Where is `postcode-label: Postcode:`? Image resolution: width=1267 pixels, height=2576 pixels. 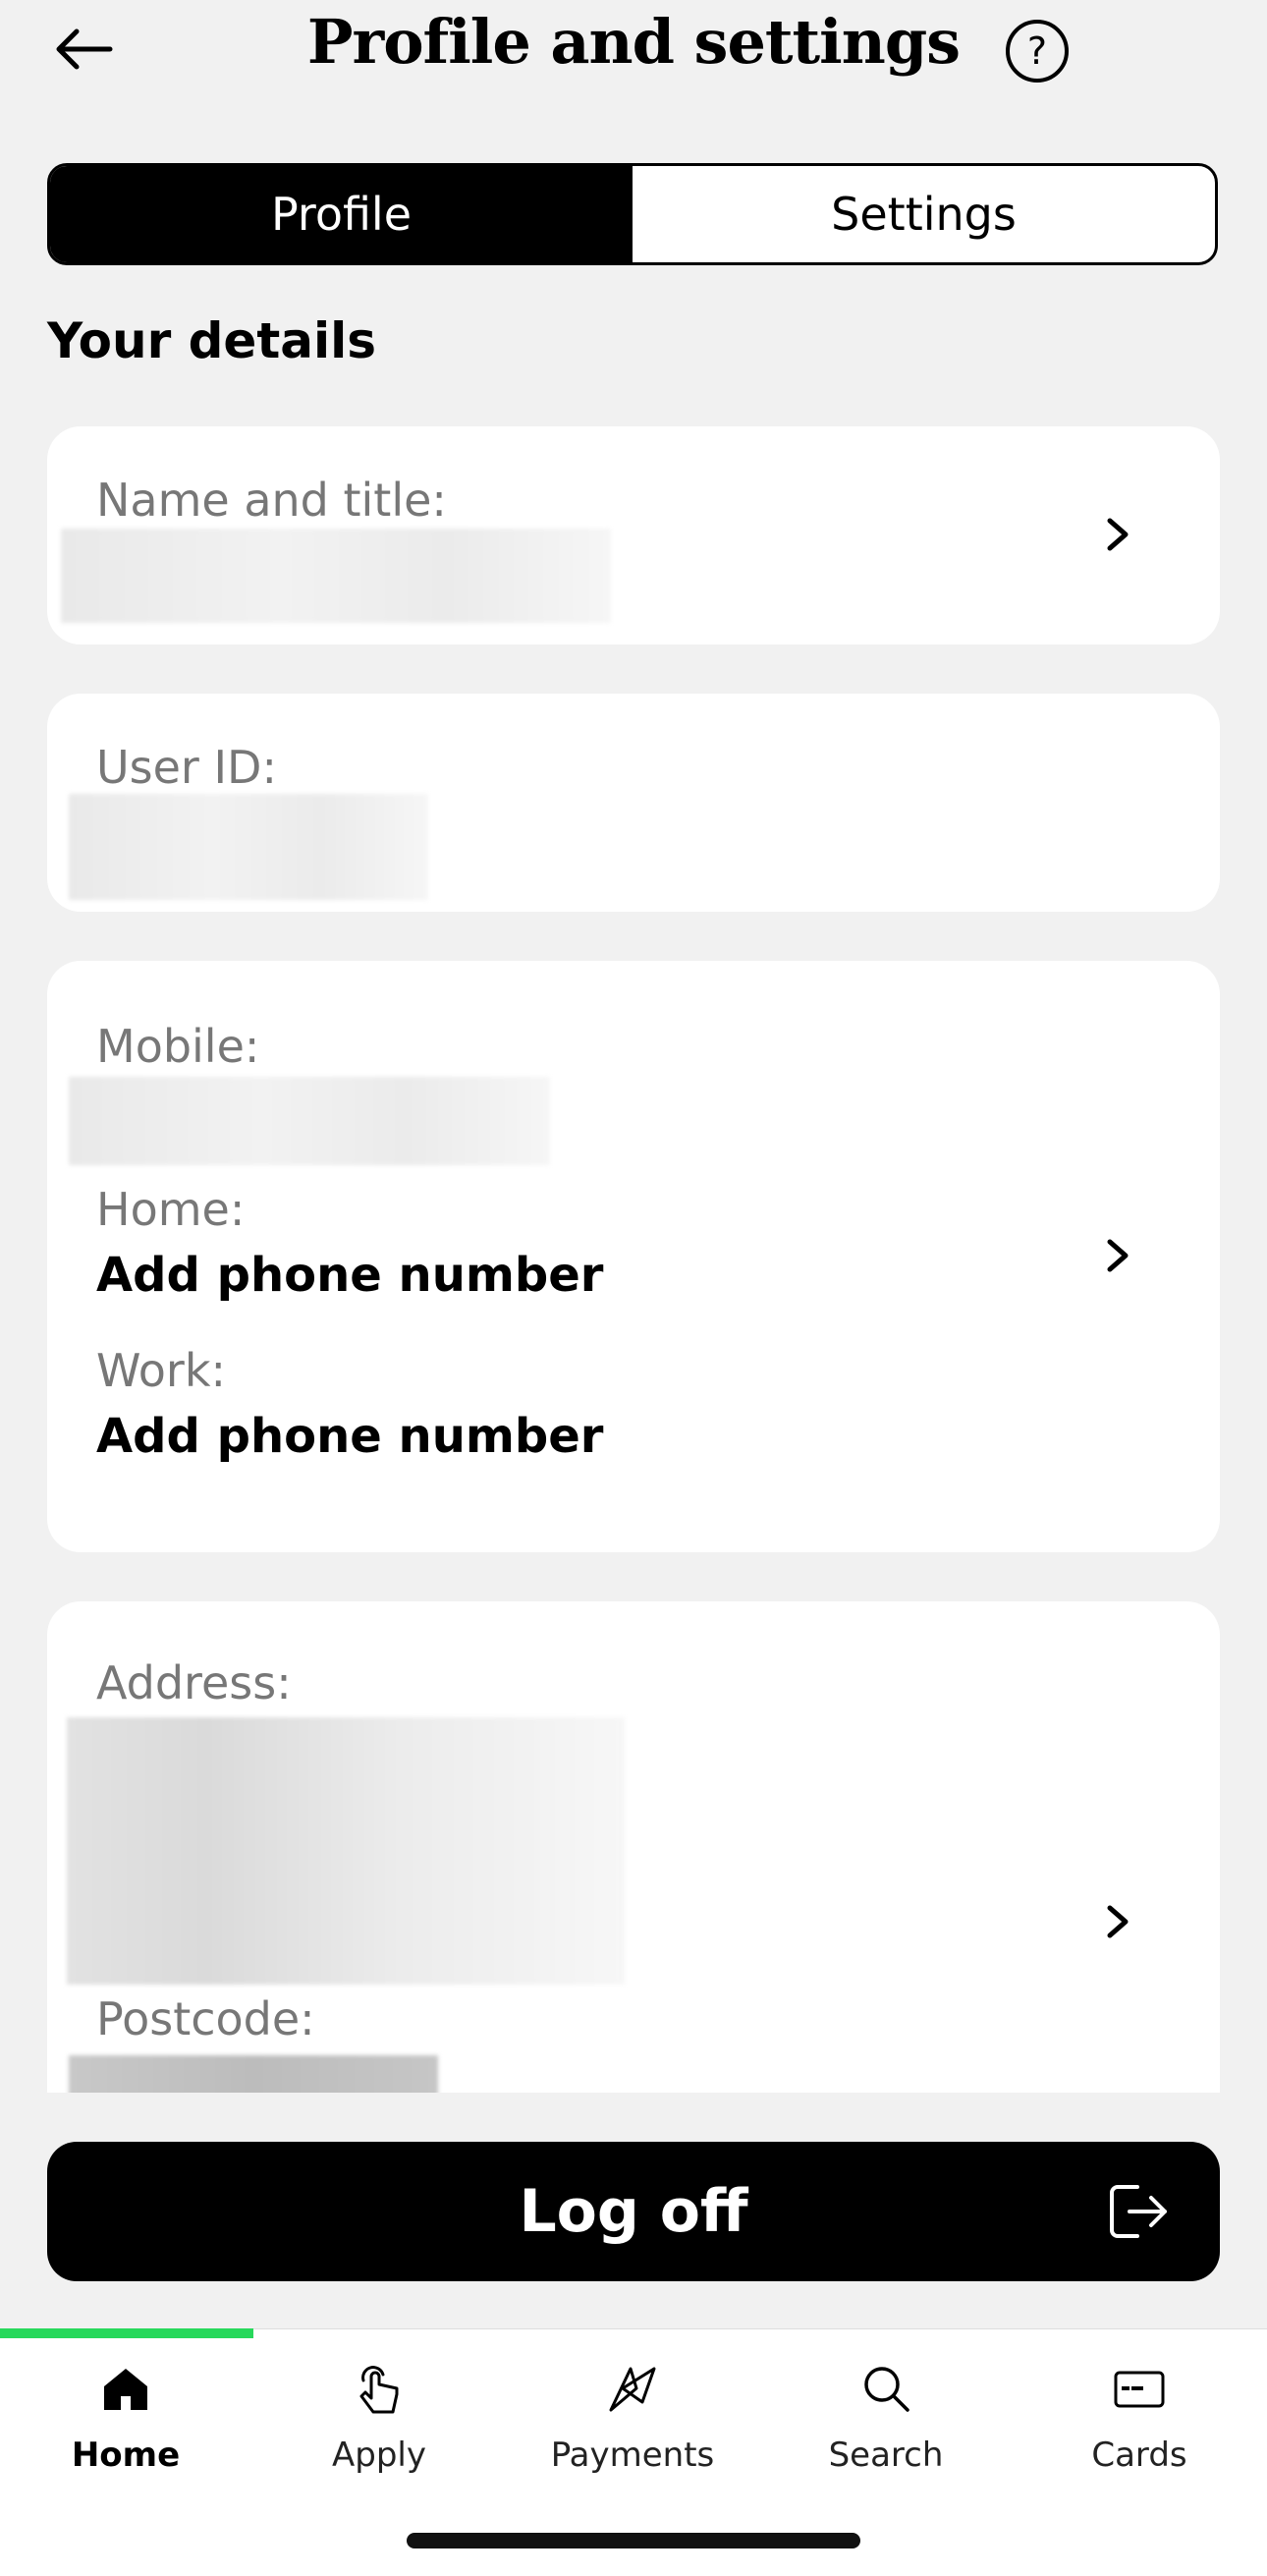 postcode-label: Postcode: is located at coordinates (205, 2018).